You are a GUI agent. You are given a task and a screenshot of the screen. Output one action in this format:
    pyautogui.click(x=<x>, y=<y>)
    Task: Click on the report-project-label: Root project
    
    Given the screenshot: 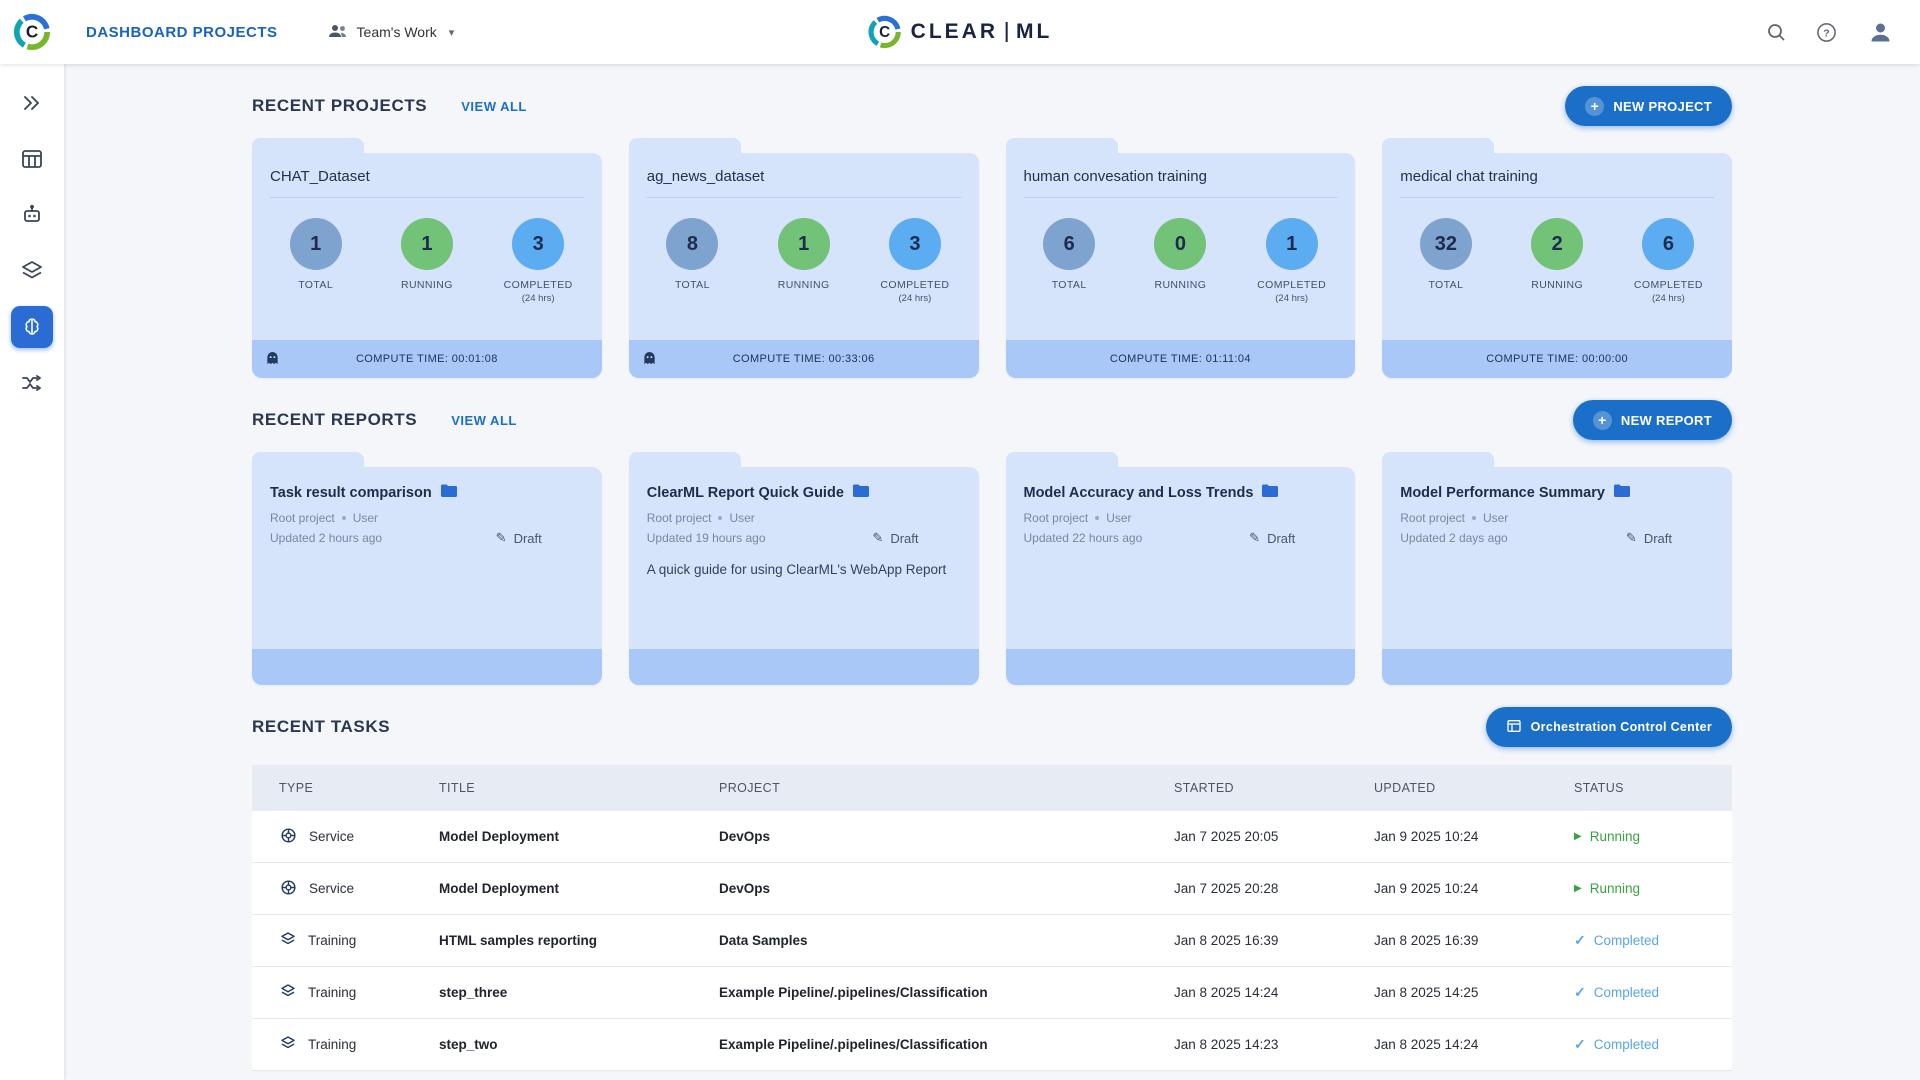 What is the action you would take?
    pyautogui.click(x=1432, y=518)
    